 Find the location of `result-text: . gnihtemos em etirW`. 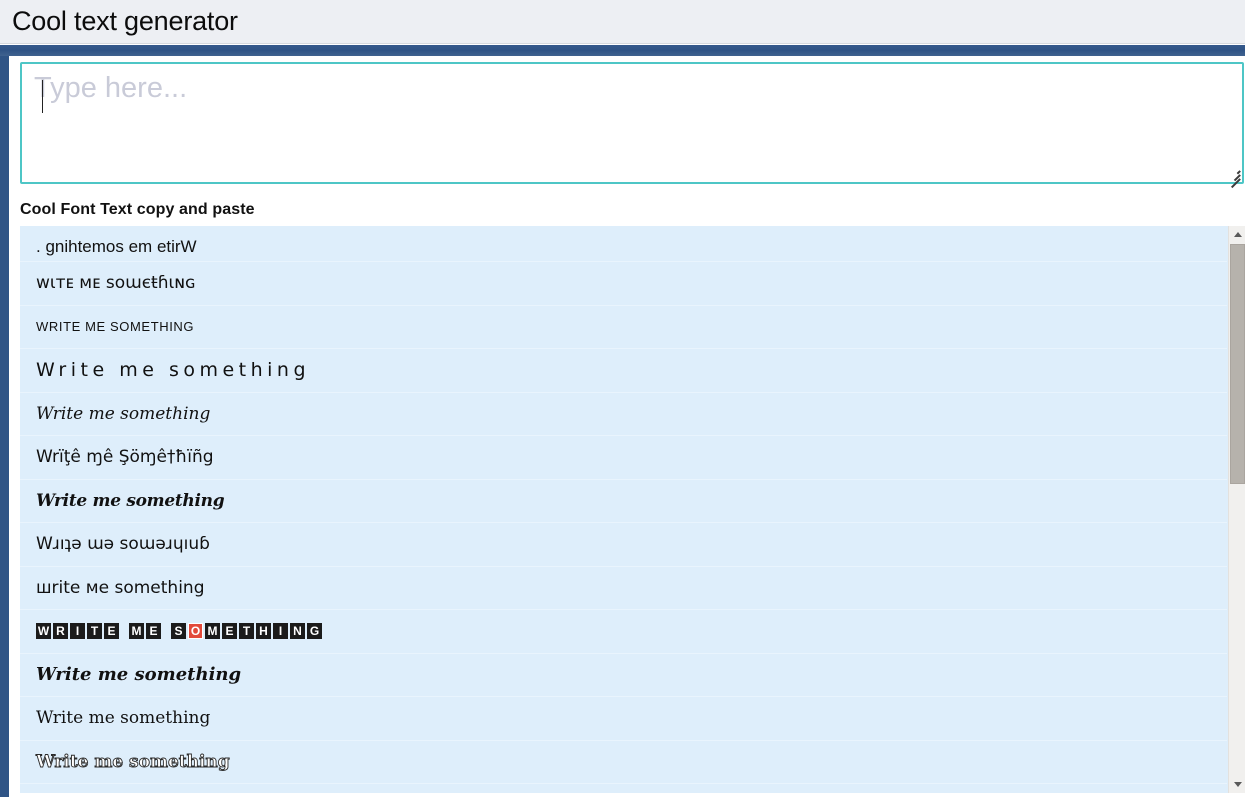

result-text: . gnihtemos em etirW is located at coordinates (116, 246).